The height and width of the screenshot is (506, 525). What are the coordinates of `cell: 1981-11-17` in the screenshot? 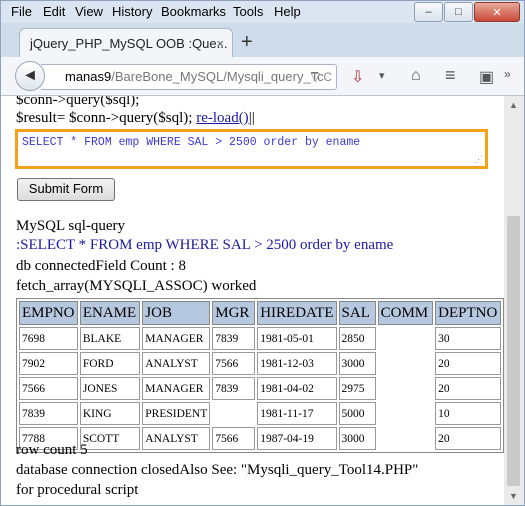 It's located at (297, 413).